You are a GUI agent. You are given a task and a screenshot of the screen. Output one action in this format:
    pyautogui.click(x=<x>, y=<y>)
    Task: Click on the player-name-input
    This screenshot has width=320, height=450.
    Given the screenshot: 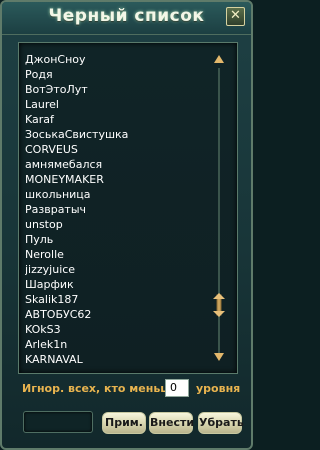 What is the action you would take?
    pyautogui.click(x=58, y=422)
    